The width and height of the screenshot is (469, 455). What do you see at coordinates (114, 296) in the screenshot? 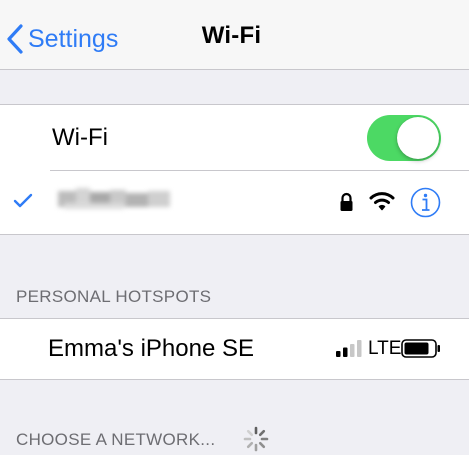
I see `section-header-personal-hotspots: PERSONAL HOTSPOTS` at bounding box center [114, 296].